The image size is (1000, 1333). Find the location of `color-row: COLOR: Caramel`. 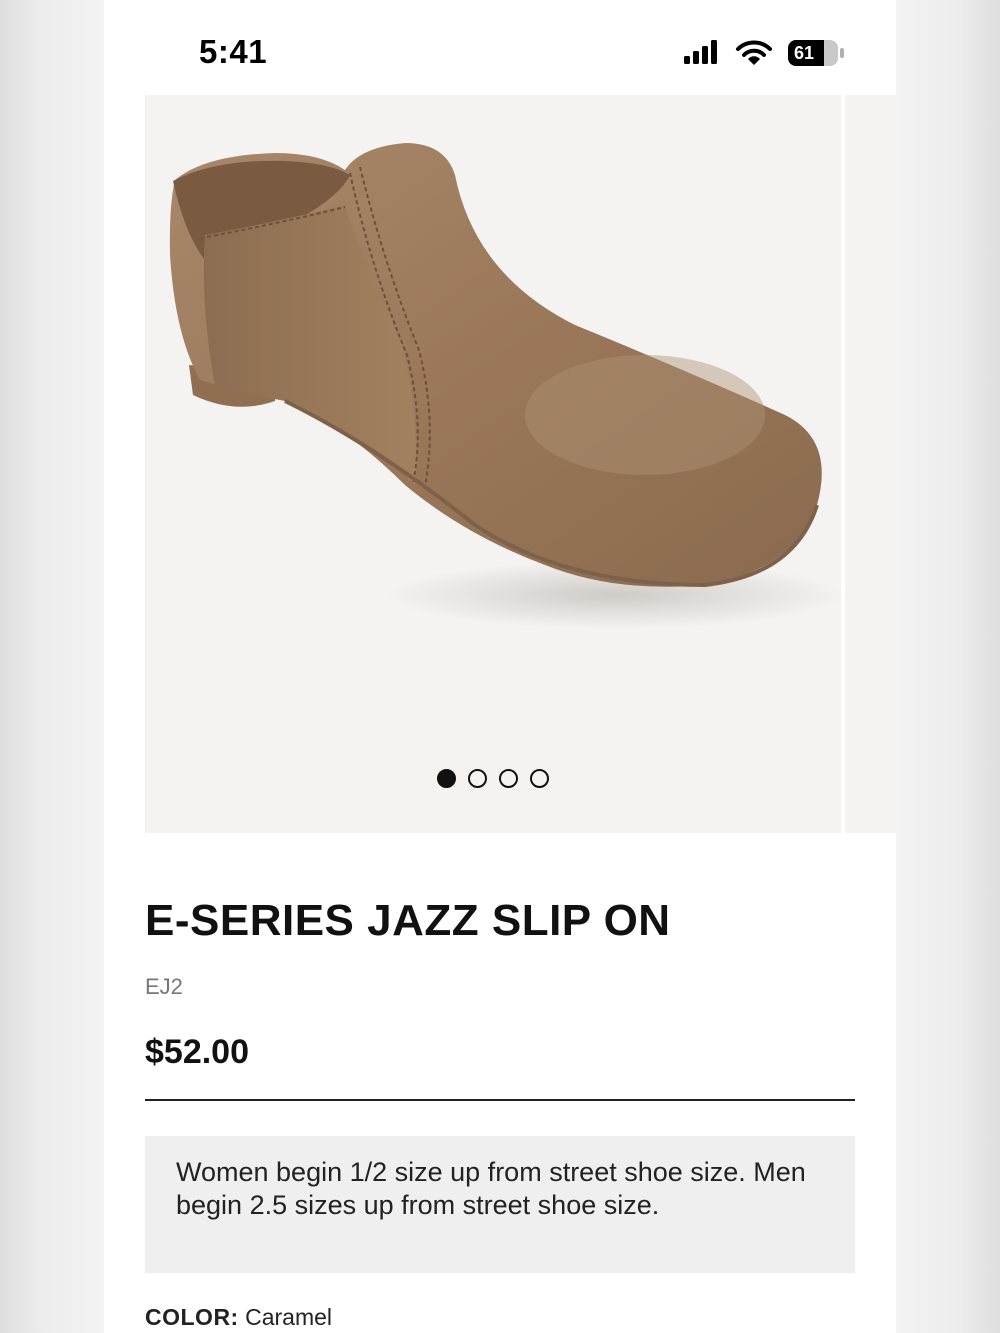

color-row: COLOR: Caramel is located at coordinates (238, 1317).